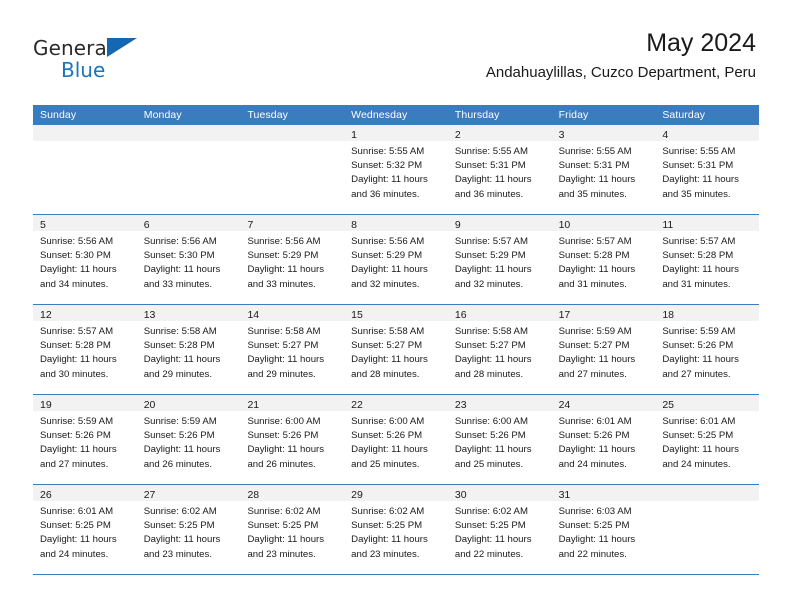  I want to click on sunrise-text: Sunrise: 6:03 AM, so click(595, 511).